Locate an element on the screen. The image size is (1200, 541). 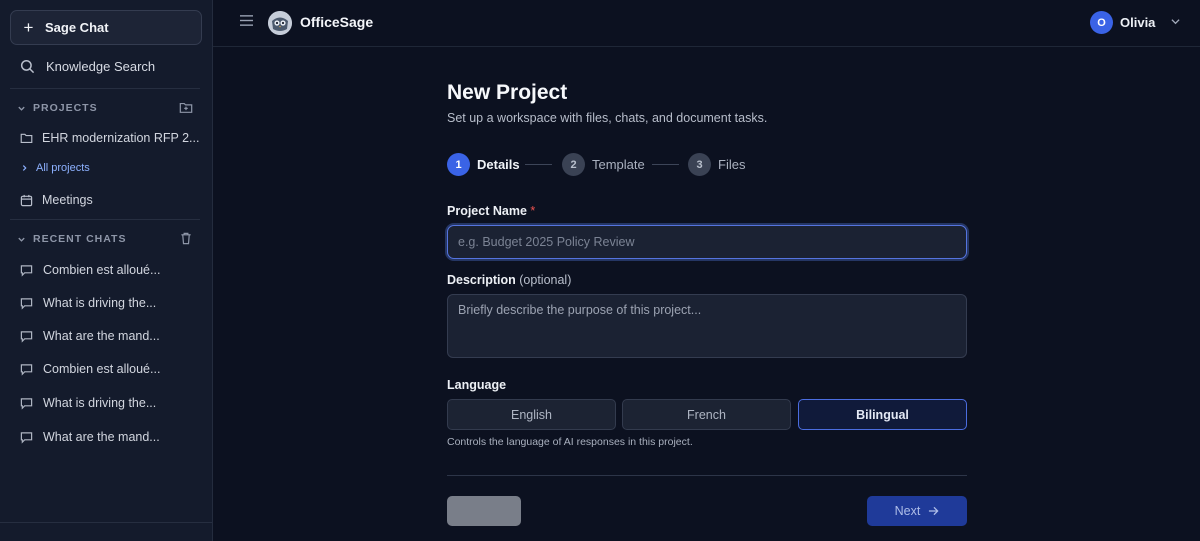
description-input is located at coordinates (707, 326).